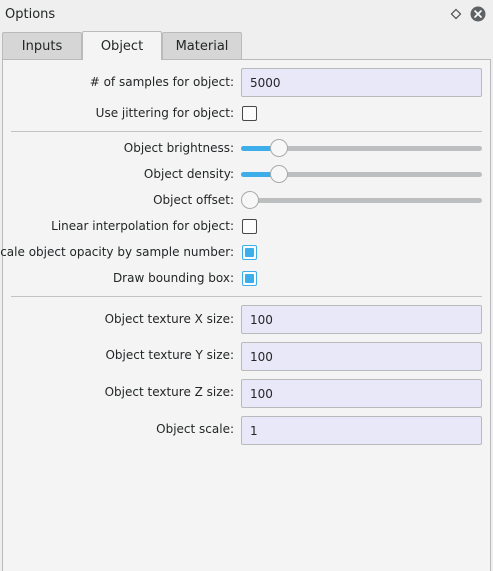  I want to click on tab-inputs: Inputs, so click(42, 45).